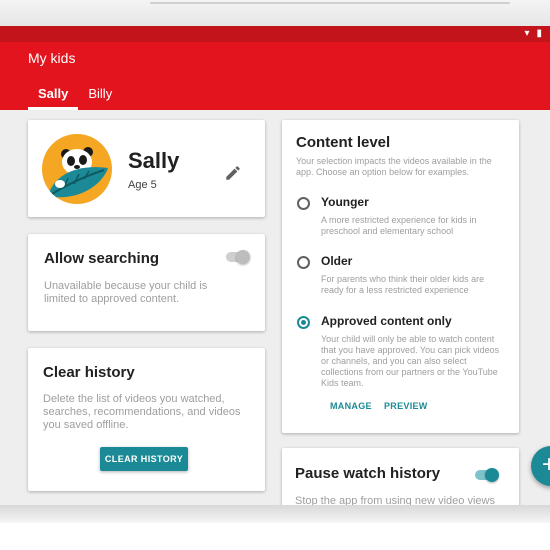 The width and height of the screenshot is (550, 550). What do you see at coordinates (77, 169) in the screenshot?
I see `bear-with-leaf-avatar` at bounding box center [77, 169].